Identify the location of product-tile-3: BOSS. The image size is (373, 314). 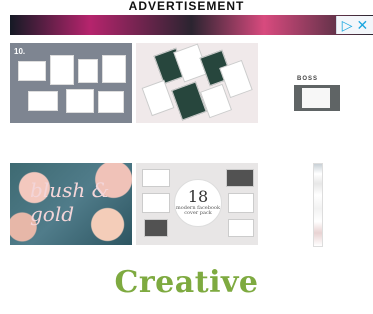
(316, 98).